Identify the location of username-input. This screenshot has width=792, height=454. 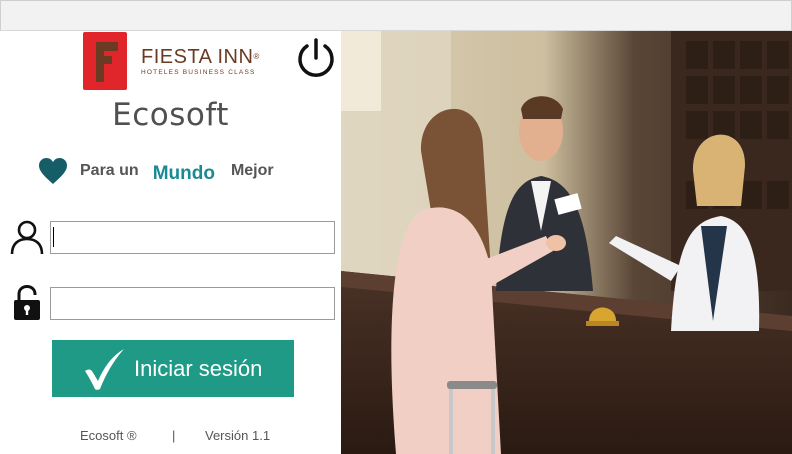
(192, 237).